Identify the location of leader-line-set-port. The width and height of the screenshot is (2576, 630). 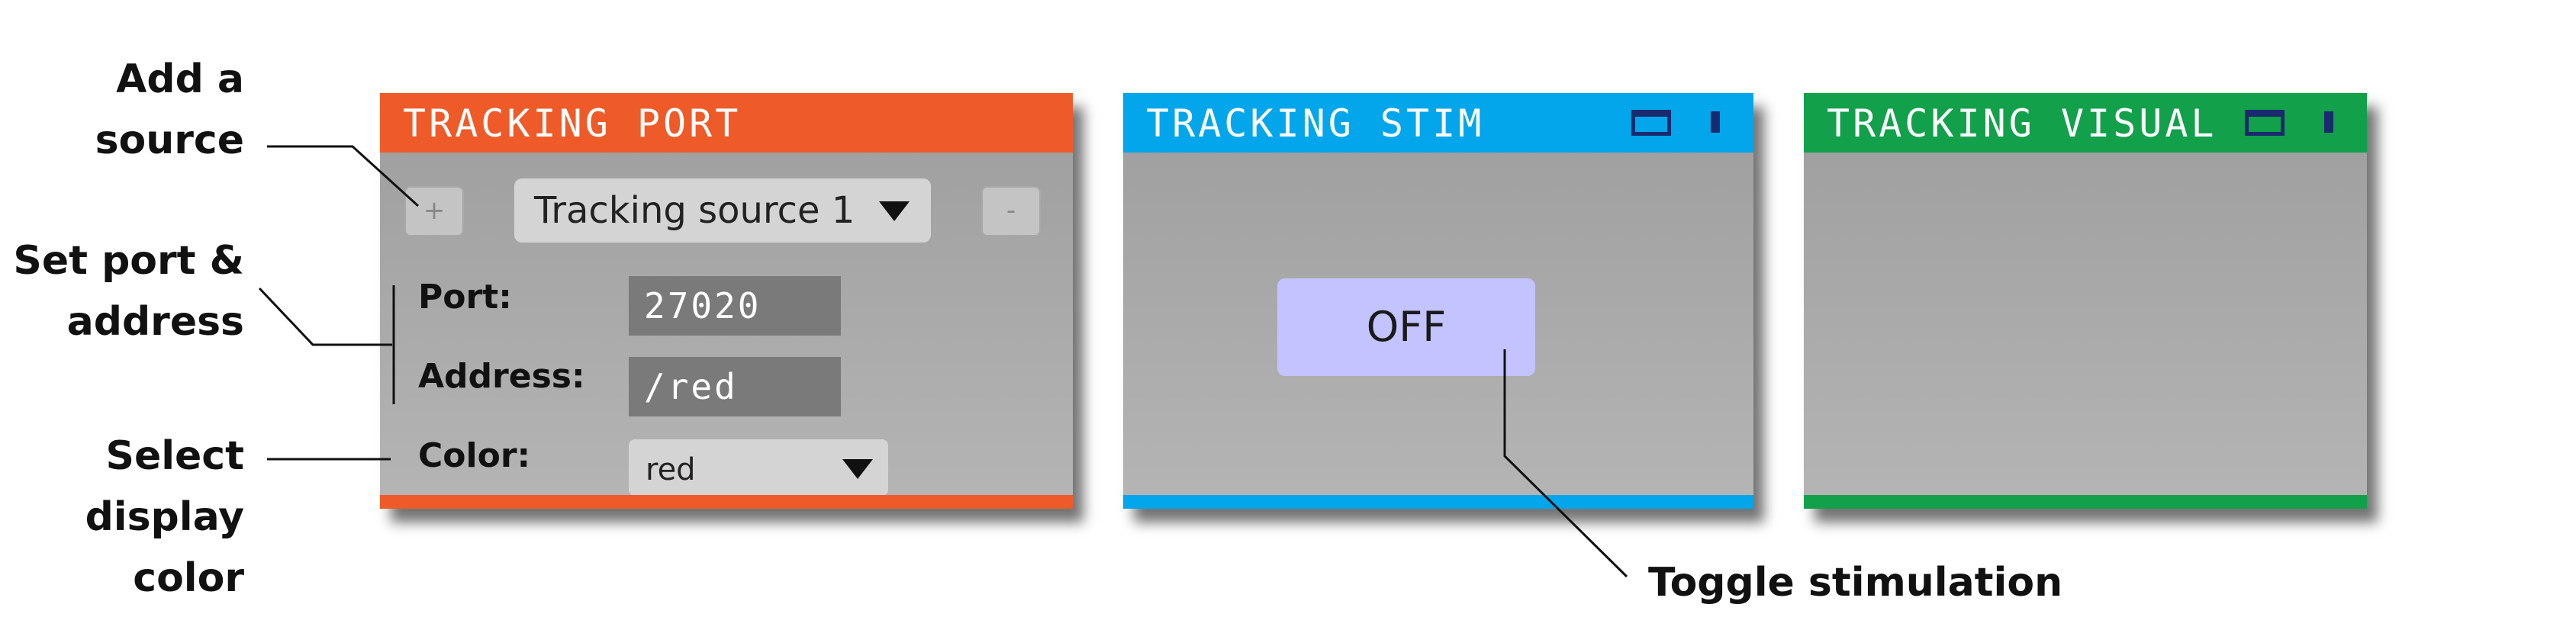
(325, 316).